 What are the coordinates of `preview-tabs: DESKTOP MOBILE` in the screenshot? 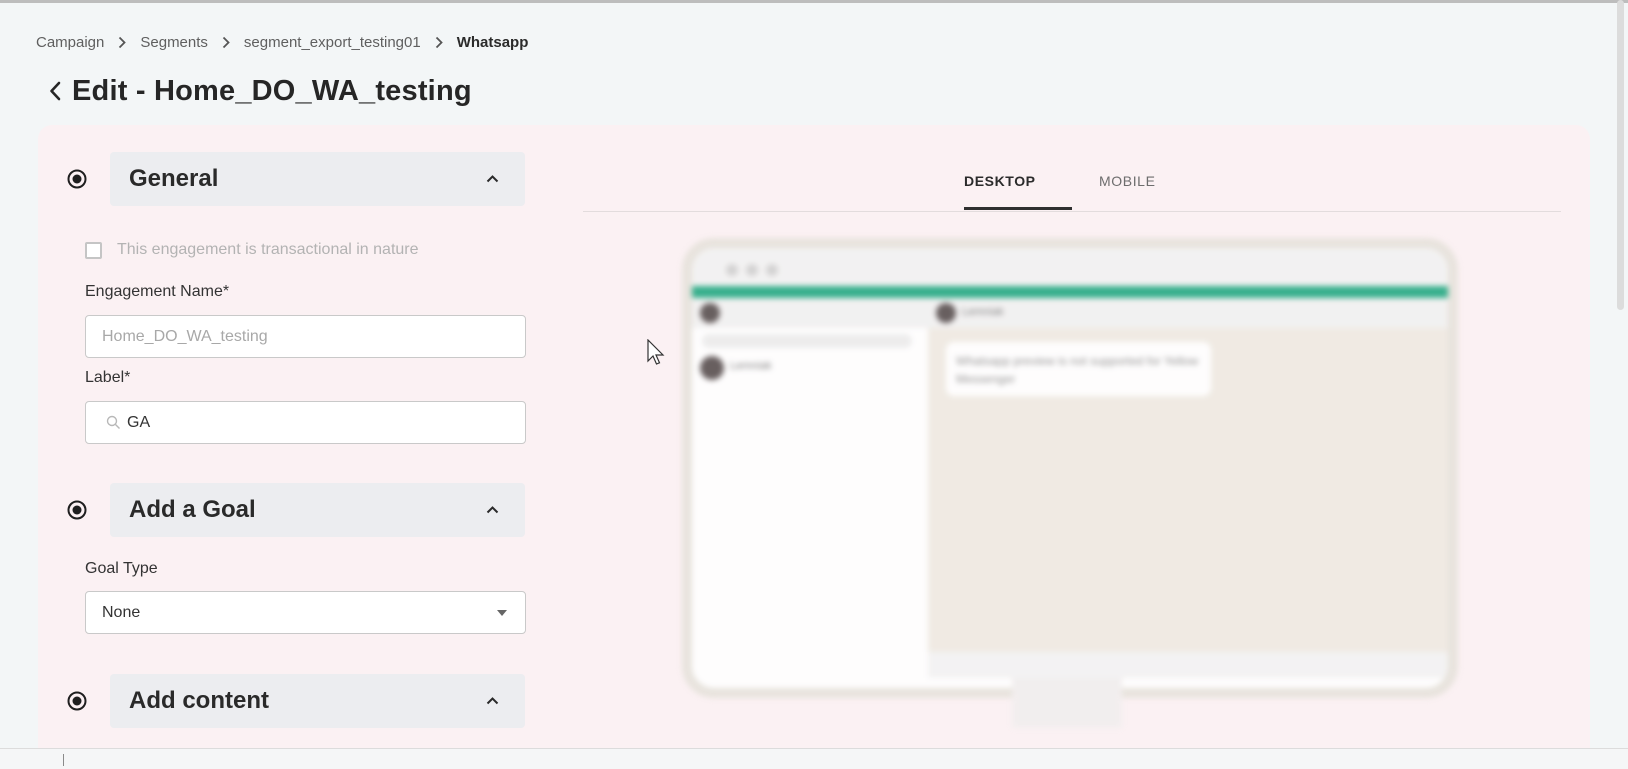 It's located at (1072, 183).